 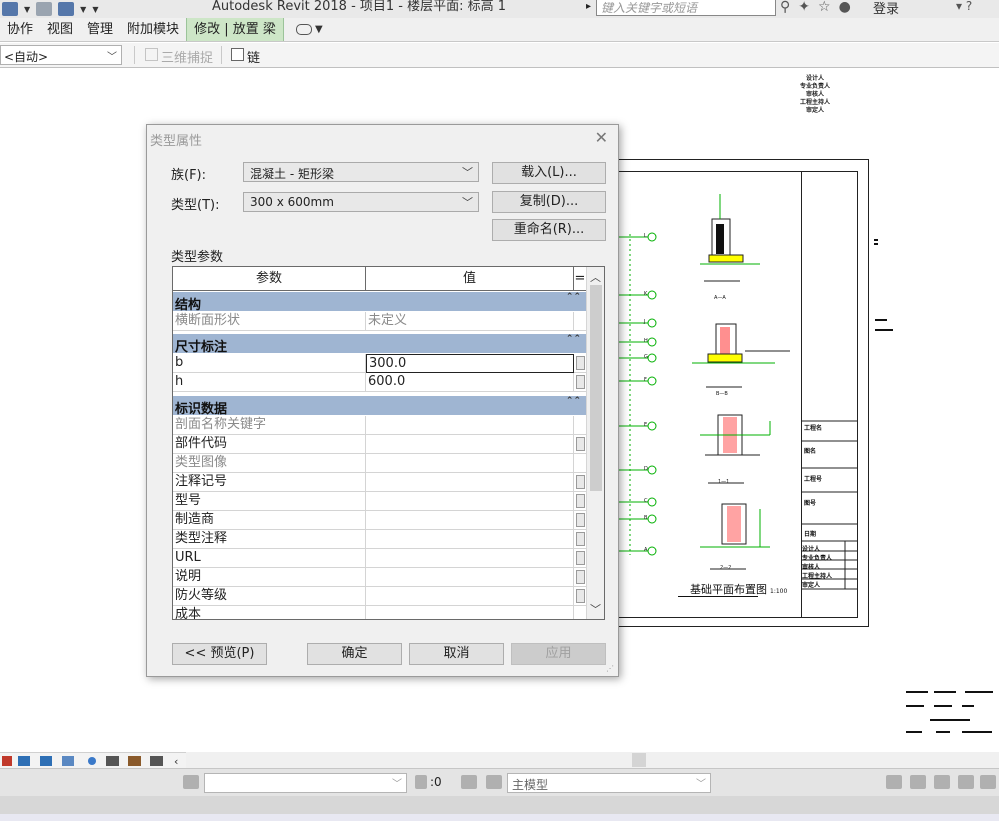 I want to click on table-row: 注释记号, so click(x=379, y=482).